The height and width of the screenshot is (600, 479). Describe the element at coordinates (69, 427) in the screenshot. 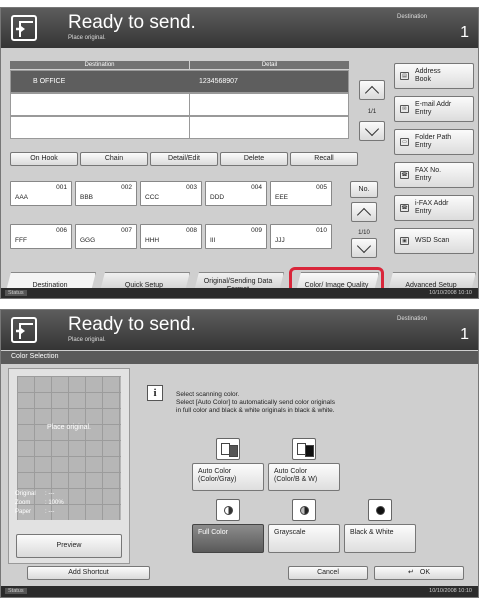

I see `preview-placeholder-text: Place original.` at that location.